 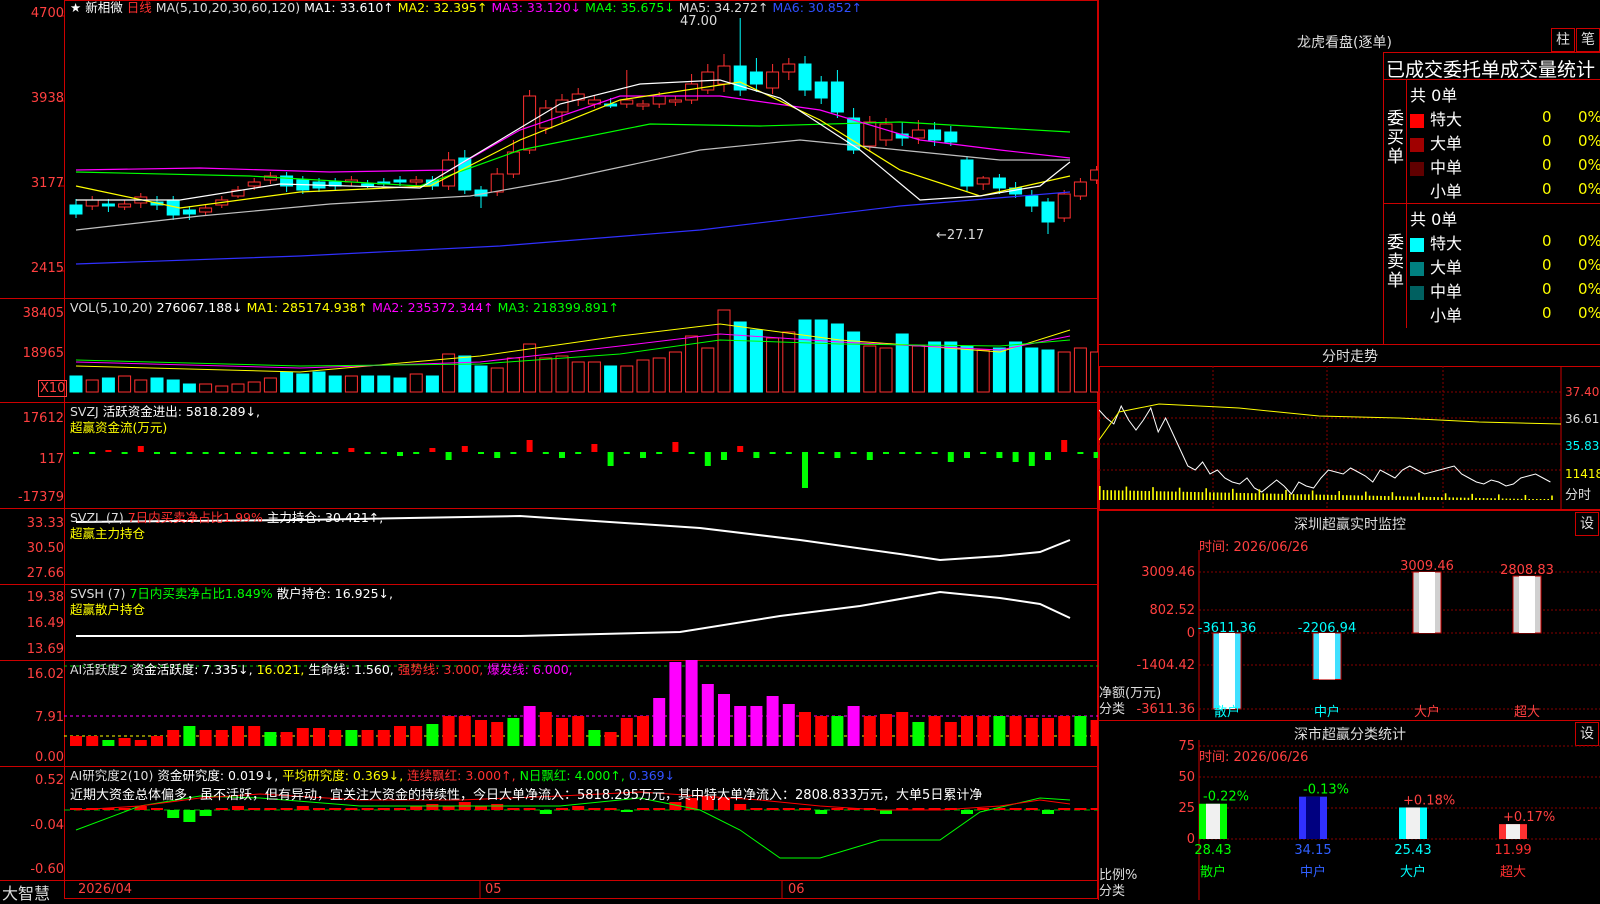 I want to click on sz-class-category: 超大, so click(x=1513, y=872).